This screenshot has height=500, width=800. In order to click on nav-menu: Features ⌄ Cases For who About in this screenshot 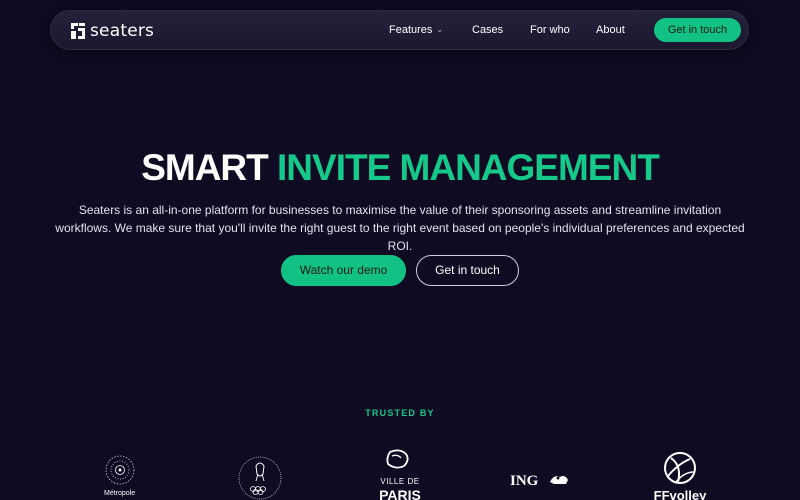, I will do `click(399, 31)`.